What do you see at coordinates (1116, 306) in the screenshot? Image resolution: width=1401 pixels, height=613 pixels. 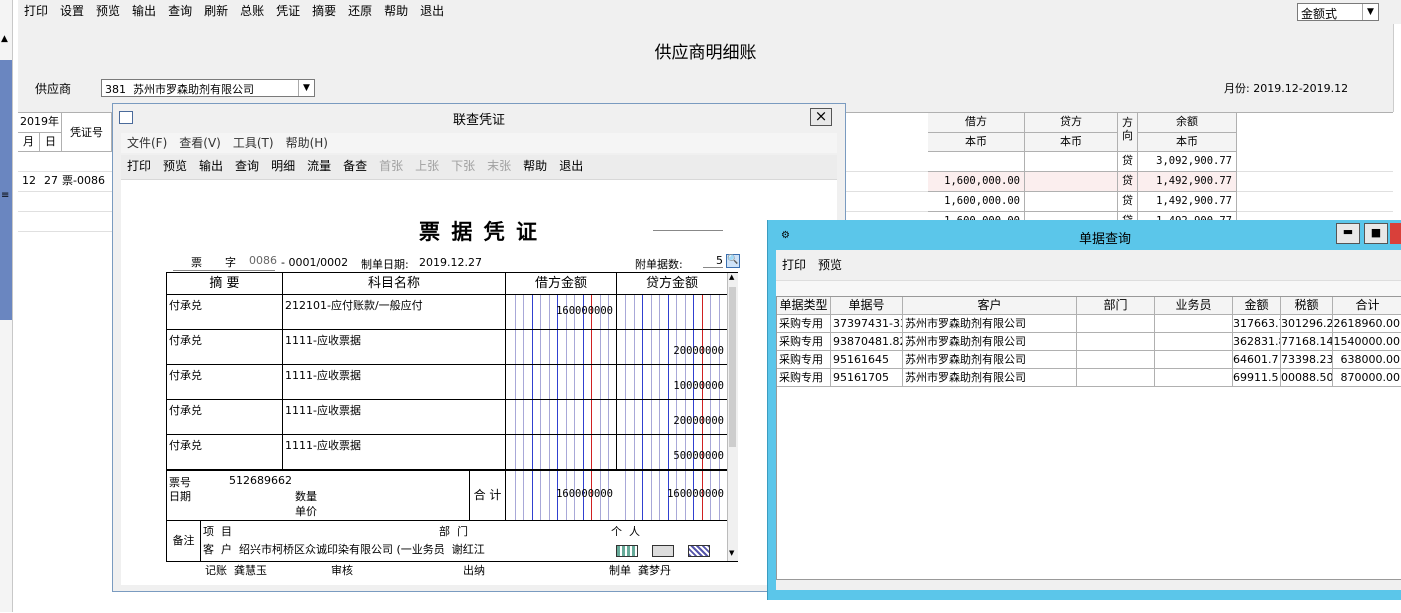 I see `column-header: 部门` at bounding box center [1116, 306].